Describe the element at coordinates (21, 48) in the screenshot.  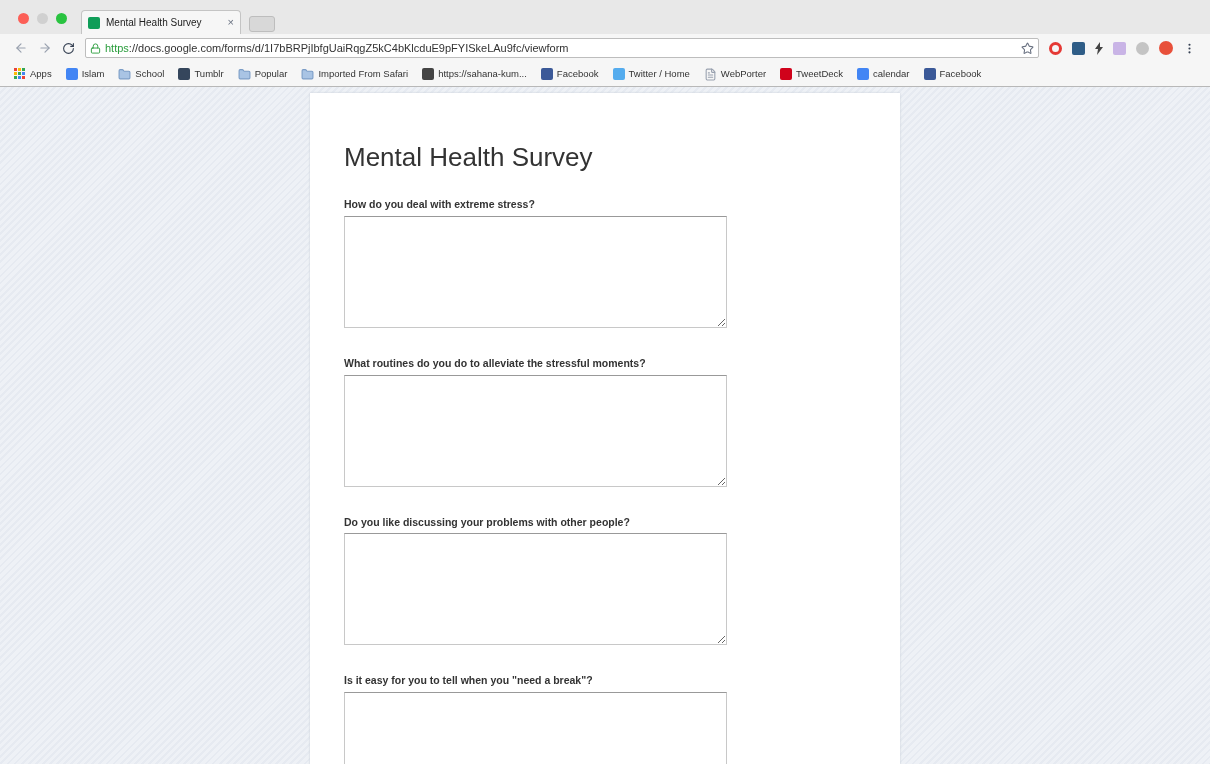
I see `back-button` at that location.